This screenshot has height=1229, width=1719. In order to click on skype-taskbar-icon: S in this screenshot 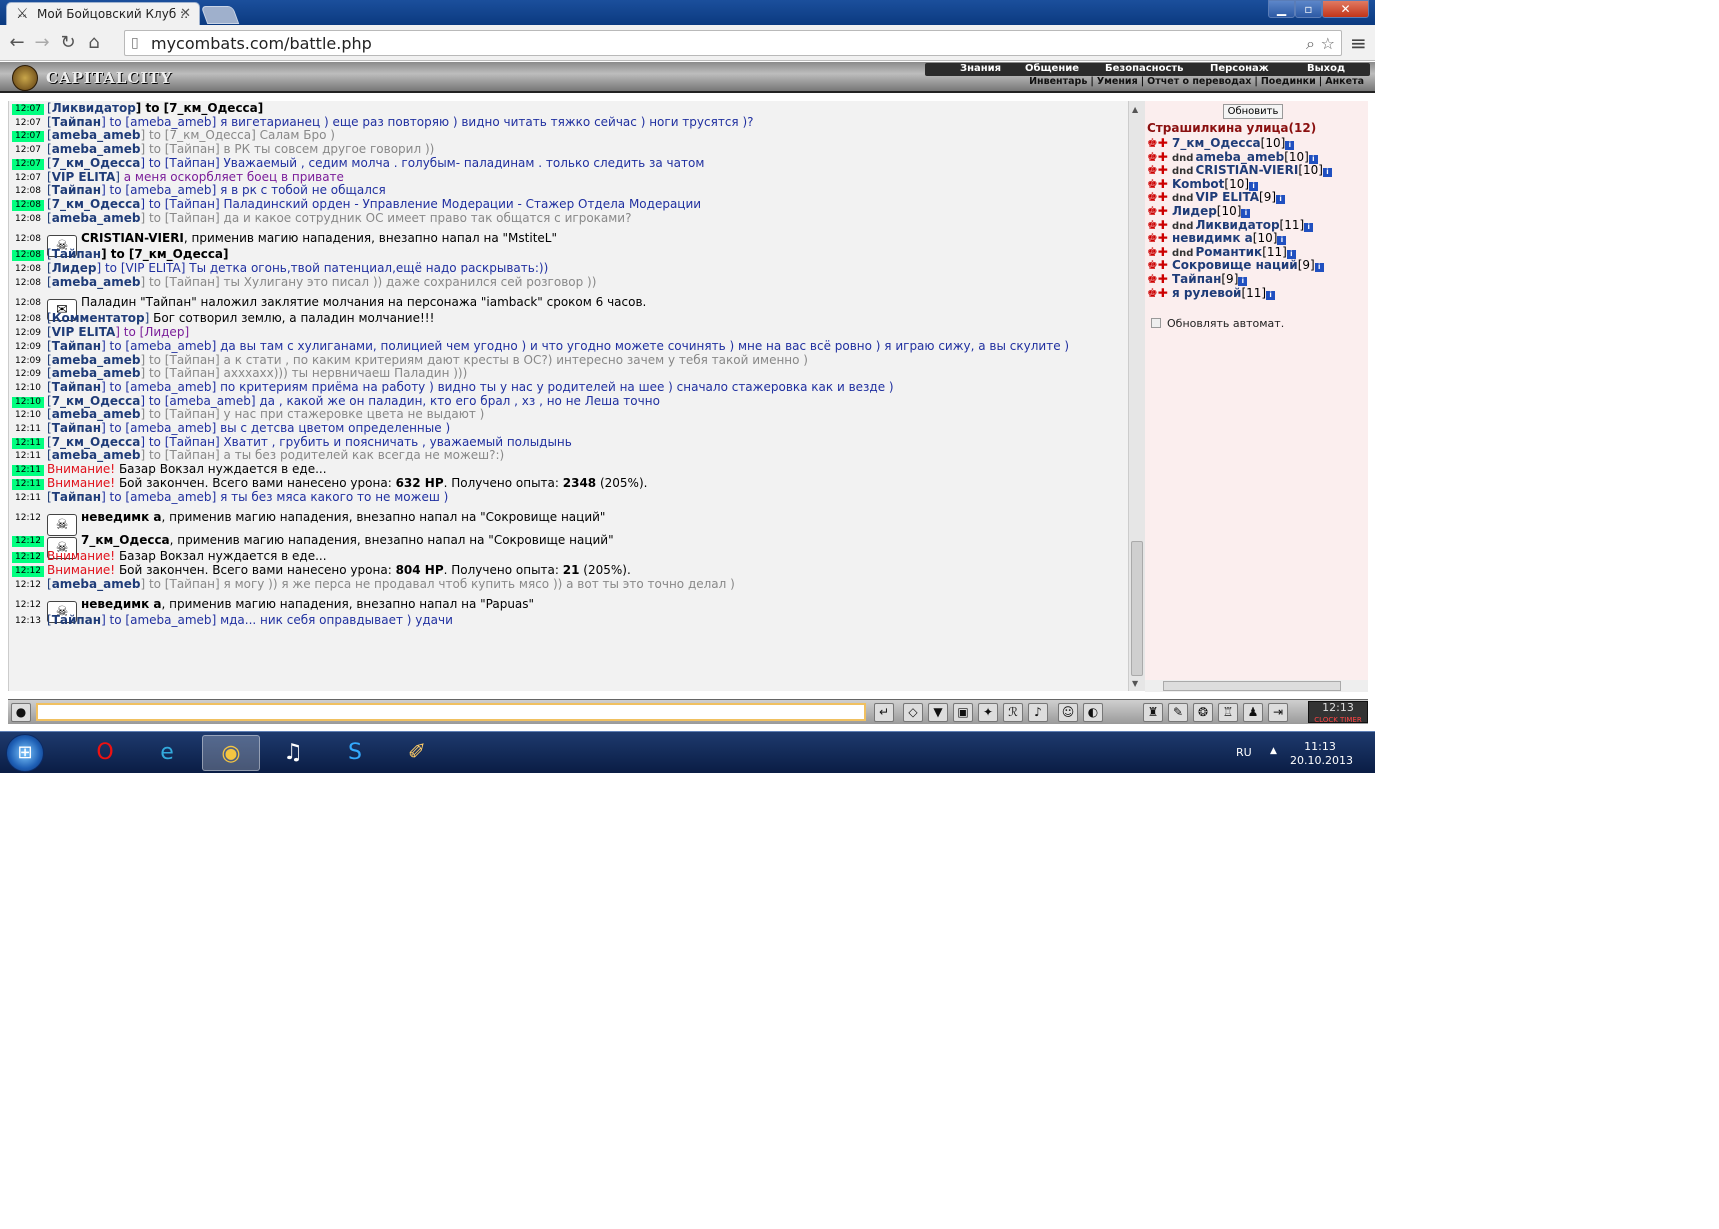, I will do `click(355, 753)`.